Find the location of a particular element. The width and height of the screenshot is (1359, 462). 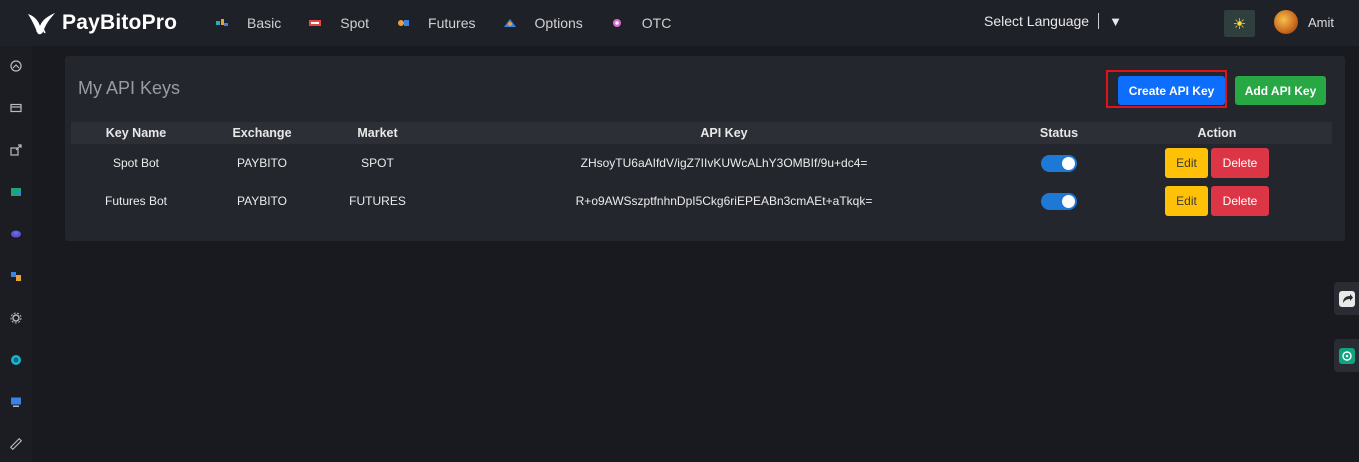

nav-label-futures: Futures is located at coordinates (452, 23).